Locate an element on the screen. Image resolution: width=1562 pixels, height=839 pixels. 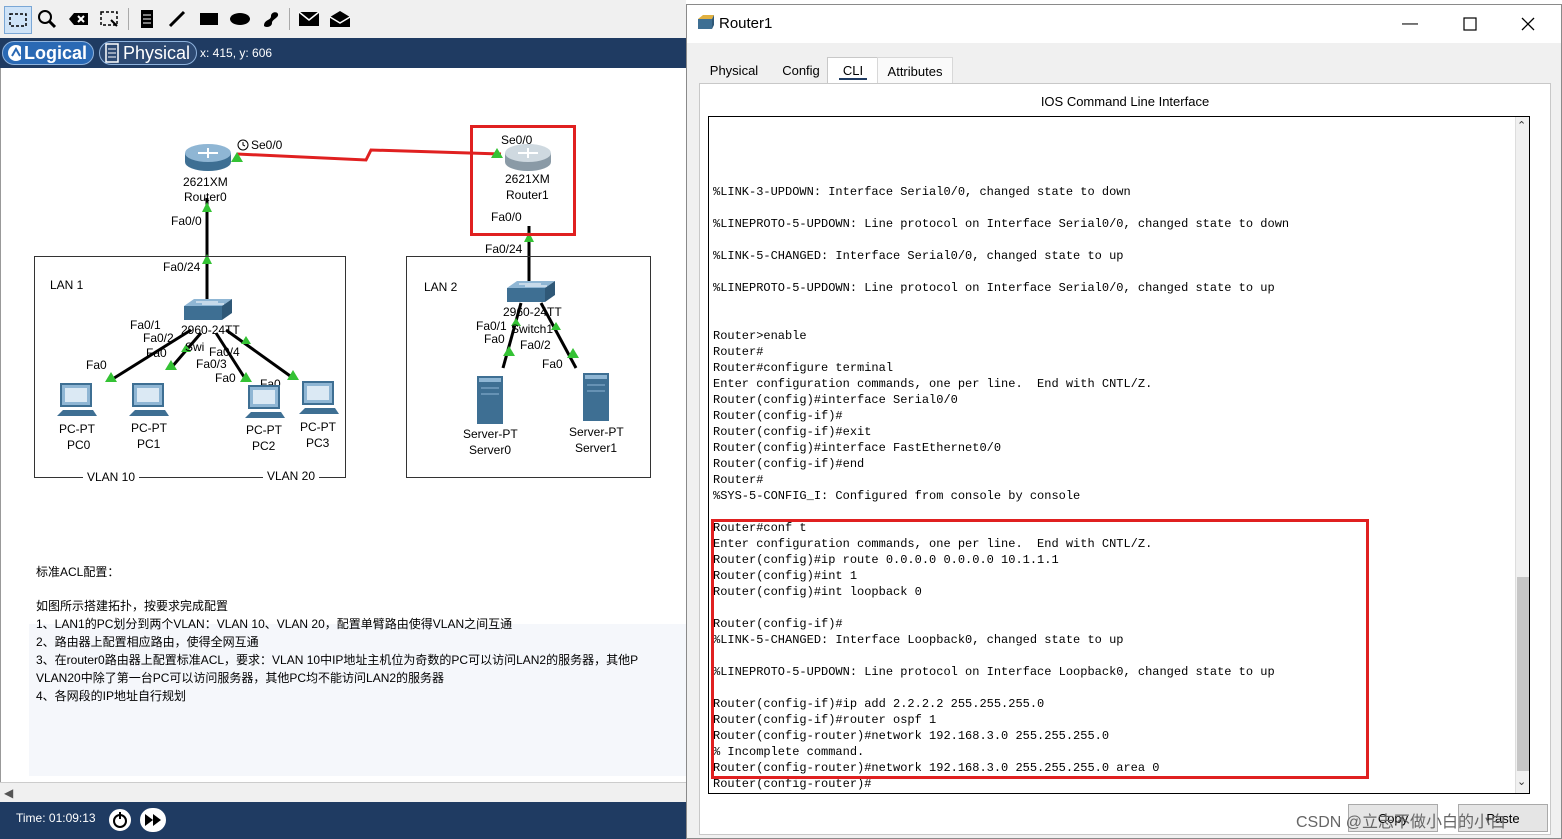
pc1-port: Fa0 is located at coordinates (156, 353).